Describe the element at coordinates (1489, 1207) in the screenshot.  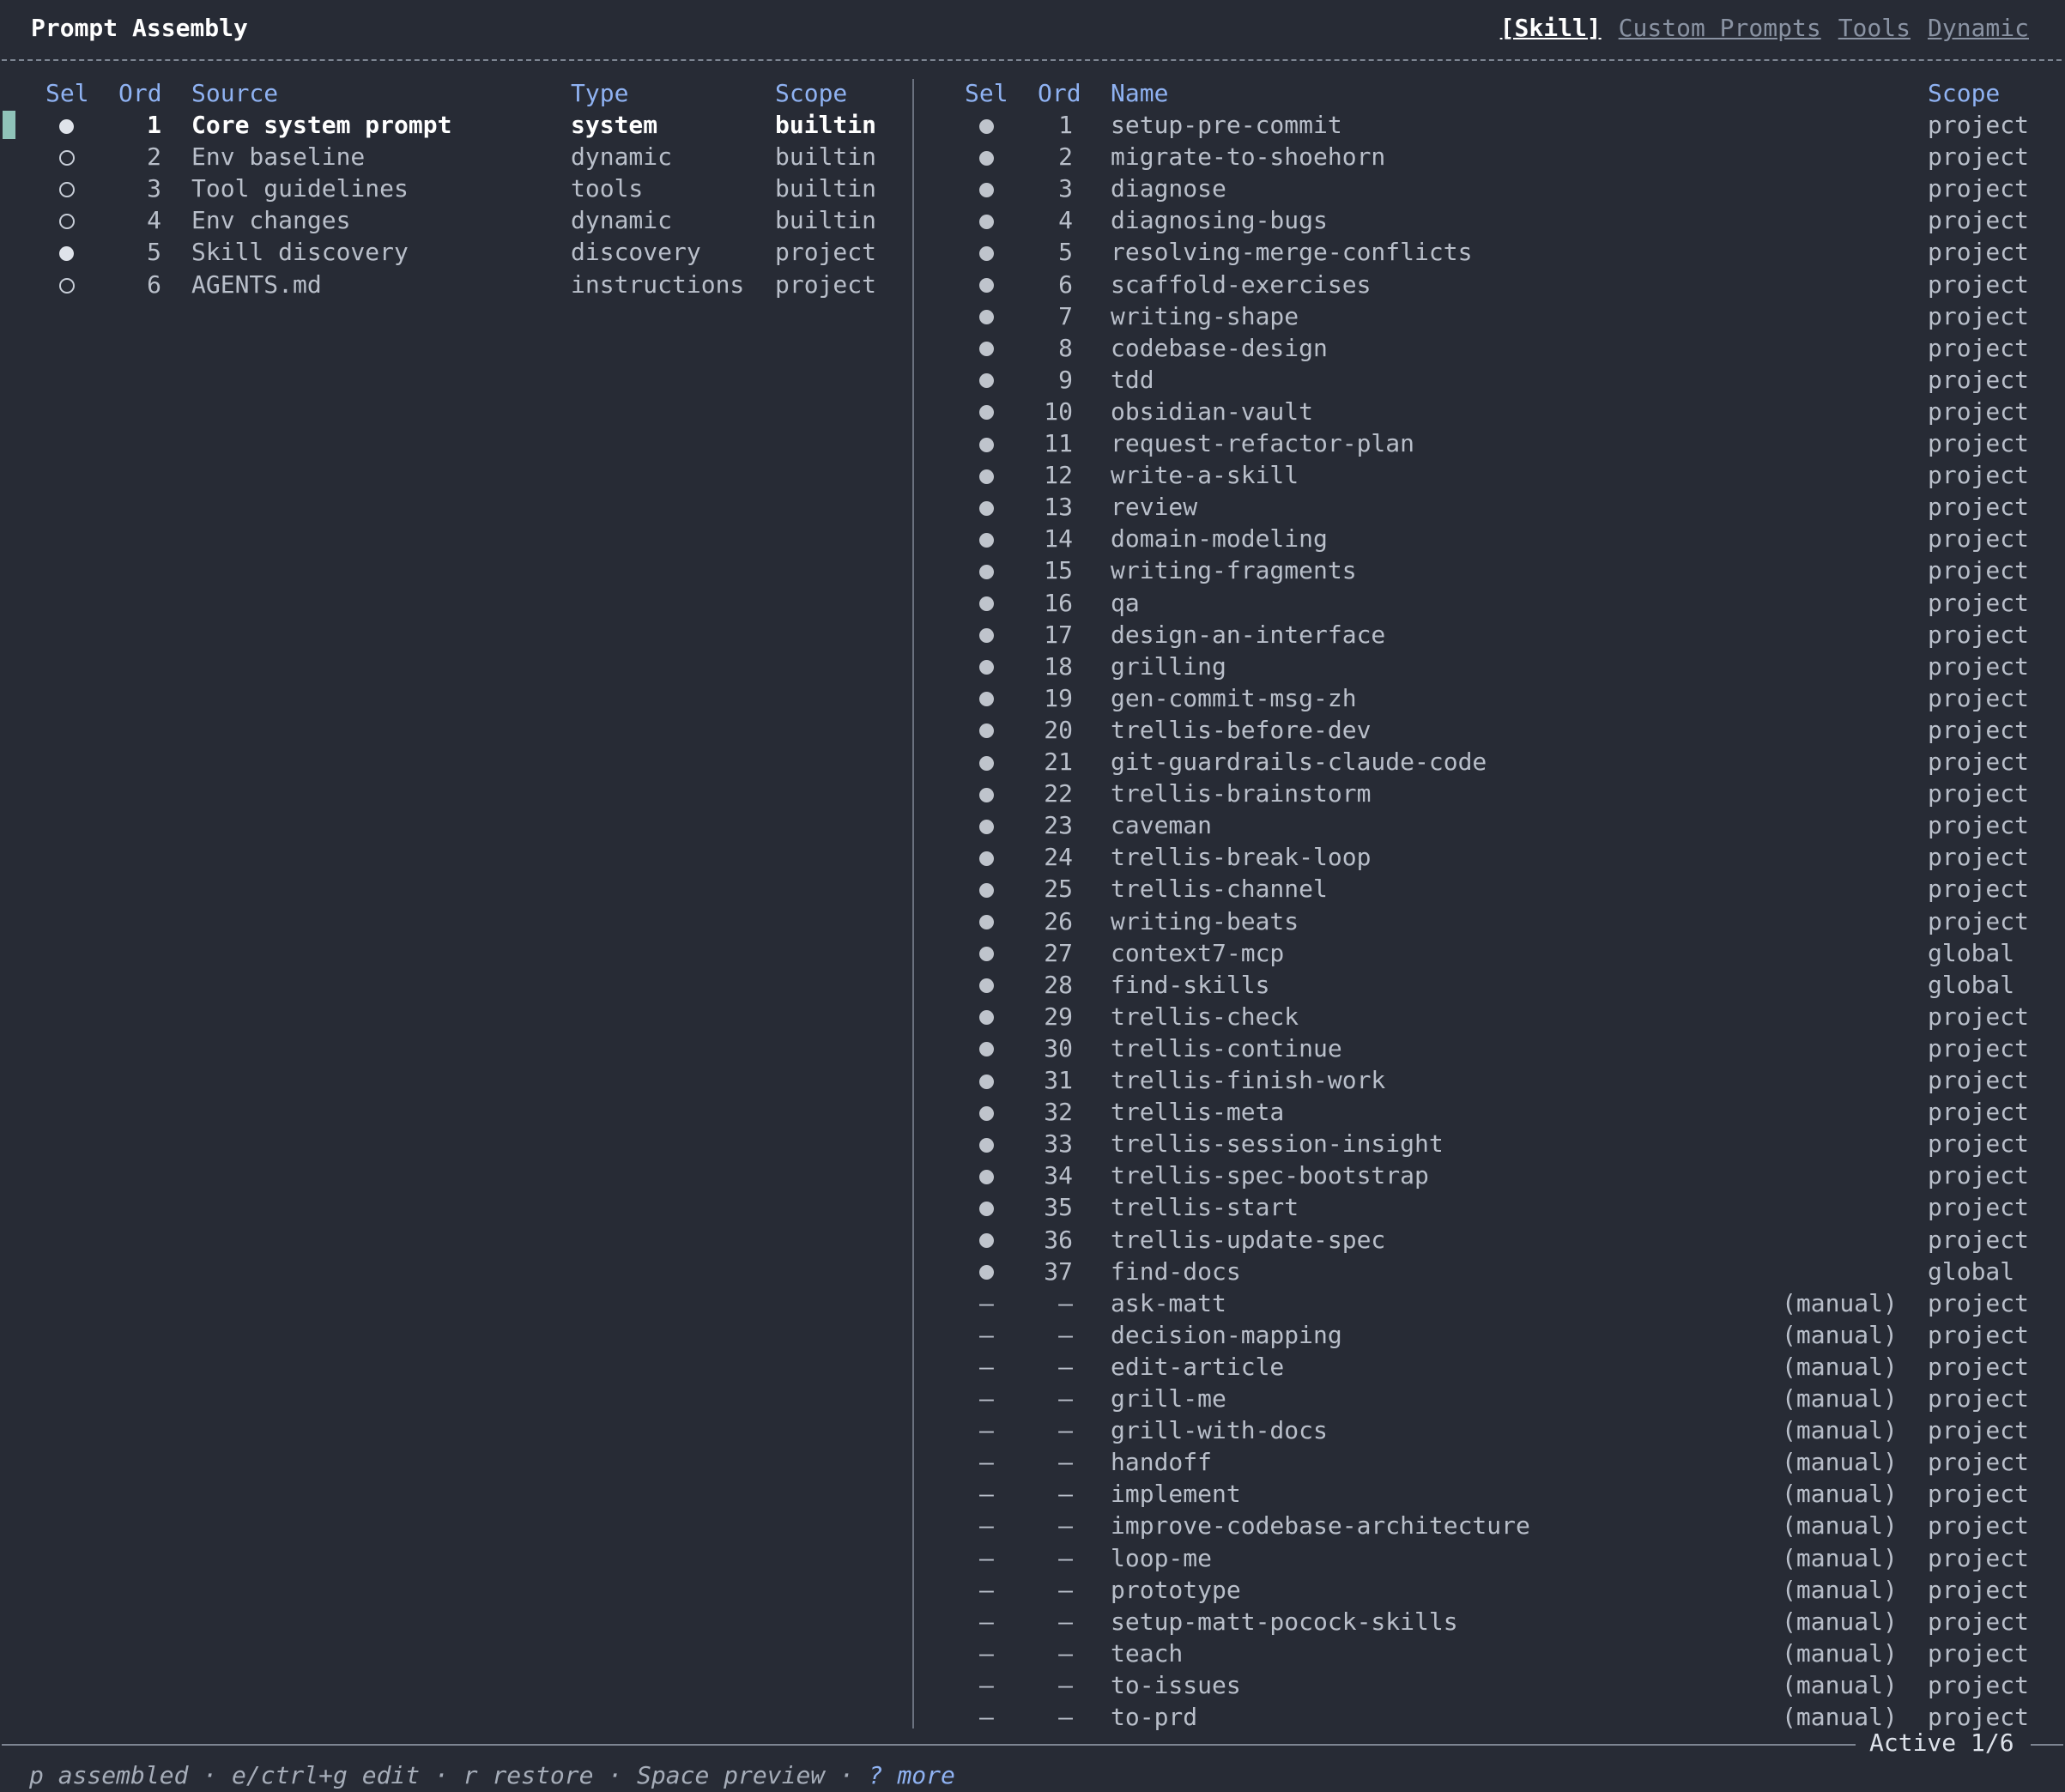
I see `skill-row: 35 trellis-start project` at that location.